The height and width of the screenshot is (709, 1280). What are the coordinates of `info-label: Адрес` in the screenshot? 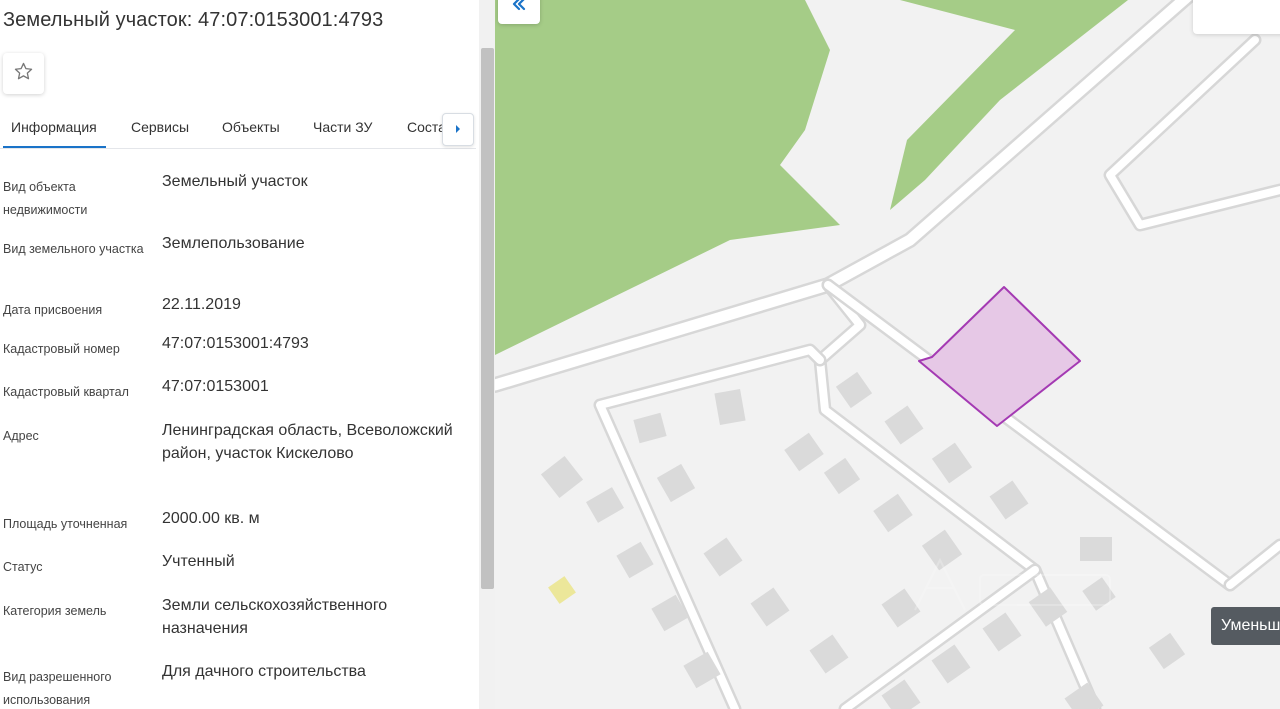 It's located at (21, 436).